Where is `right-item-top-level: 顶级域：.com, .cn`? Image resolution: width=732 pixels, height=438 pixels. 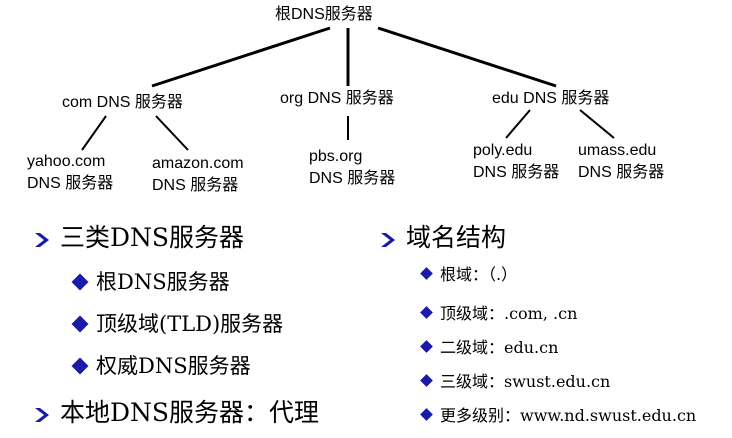
right-item-top-level: 顶级域：.com, .cn is located at coordinates (499, 314).